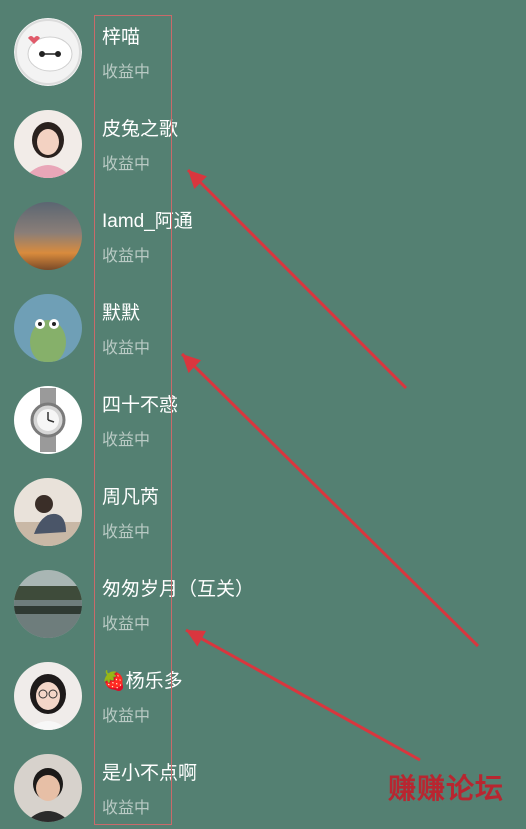  I want to click on list-item: 皮兔之歌 收益中, so click(263, 138).